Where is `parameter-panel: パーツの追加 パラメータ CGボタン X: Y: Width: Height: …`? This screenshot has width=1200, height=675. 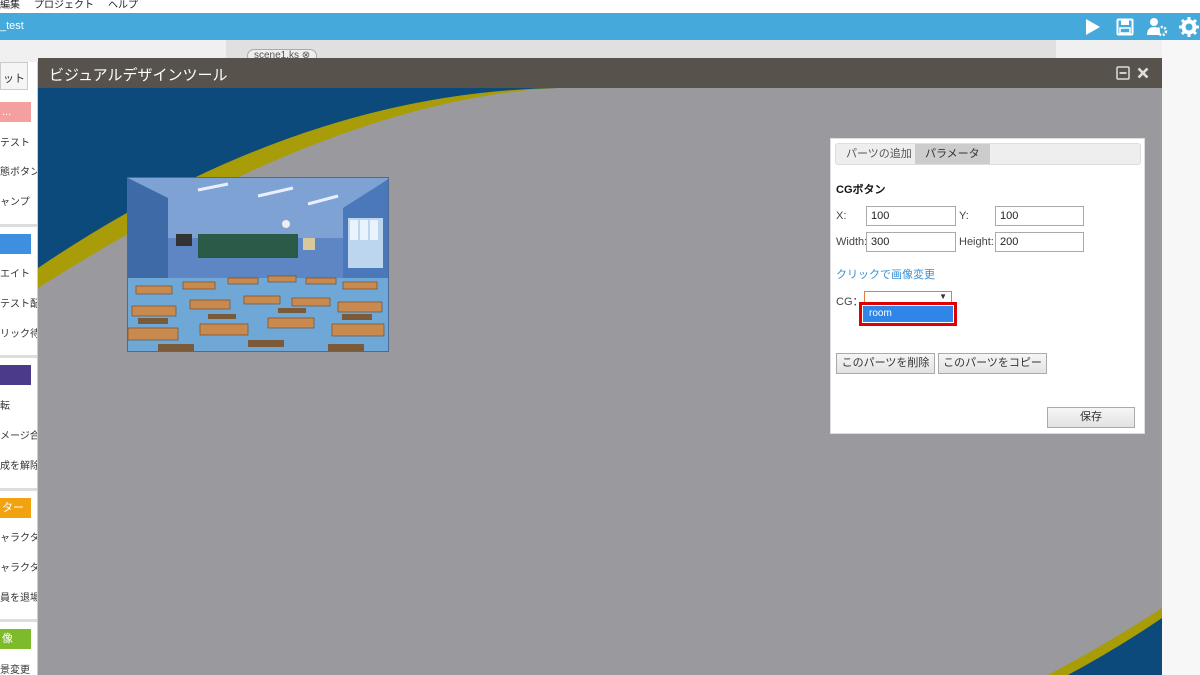 parameter-panel: パーツの追加 パラメータ CGボタン X: Y: Width: Height: … is located at coordinates (987, 286).